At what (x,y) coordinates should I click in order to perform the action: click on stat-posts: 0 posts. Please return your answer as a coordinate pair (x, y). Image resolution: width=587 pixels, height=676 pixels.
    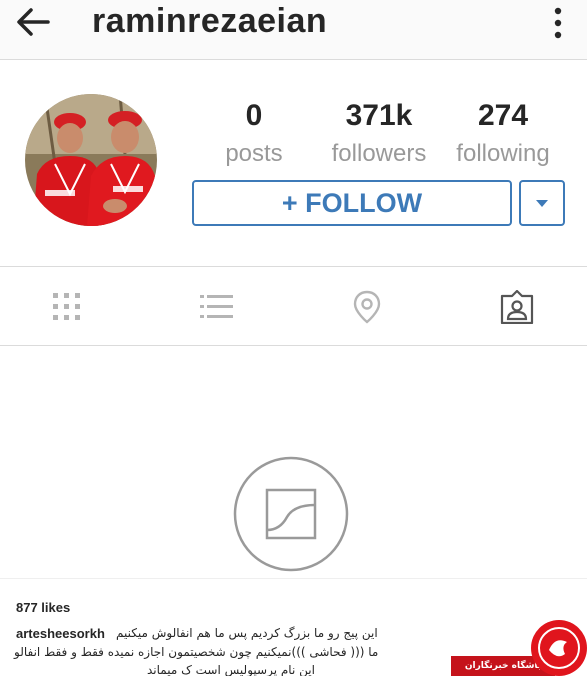
    Looking at the image, I should click on (254, 134).